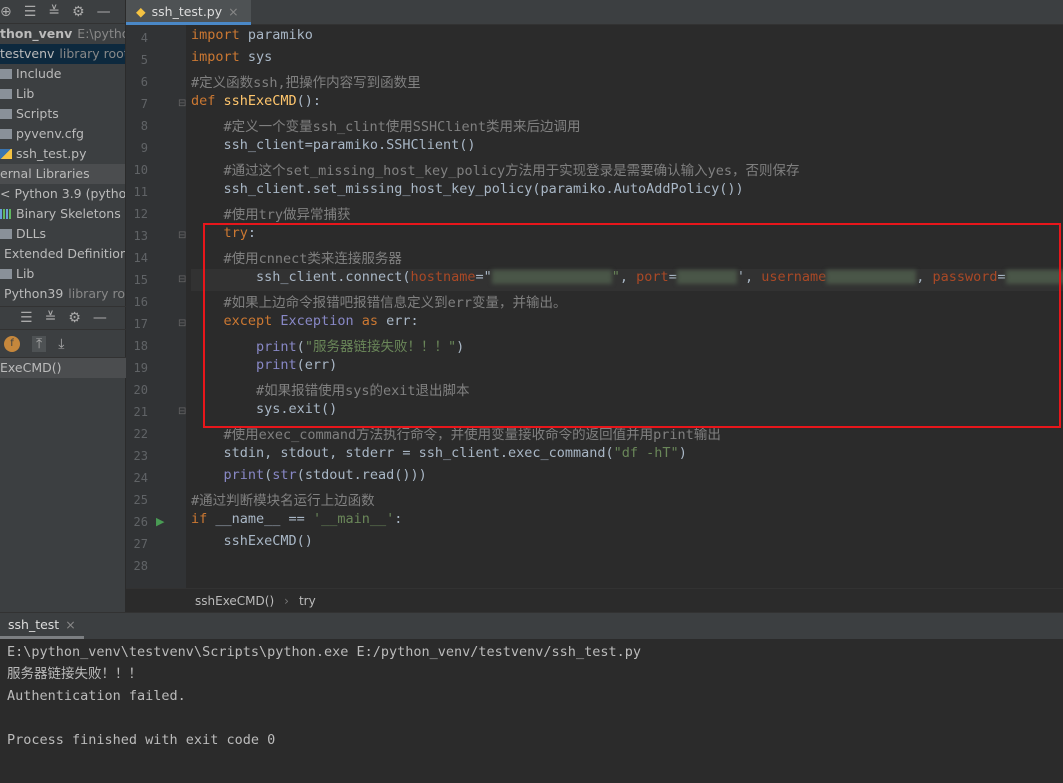 The height and width of the screenshot is (783, 1063). I want to click on locate-icon: ⊕, so click(6, 12).